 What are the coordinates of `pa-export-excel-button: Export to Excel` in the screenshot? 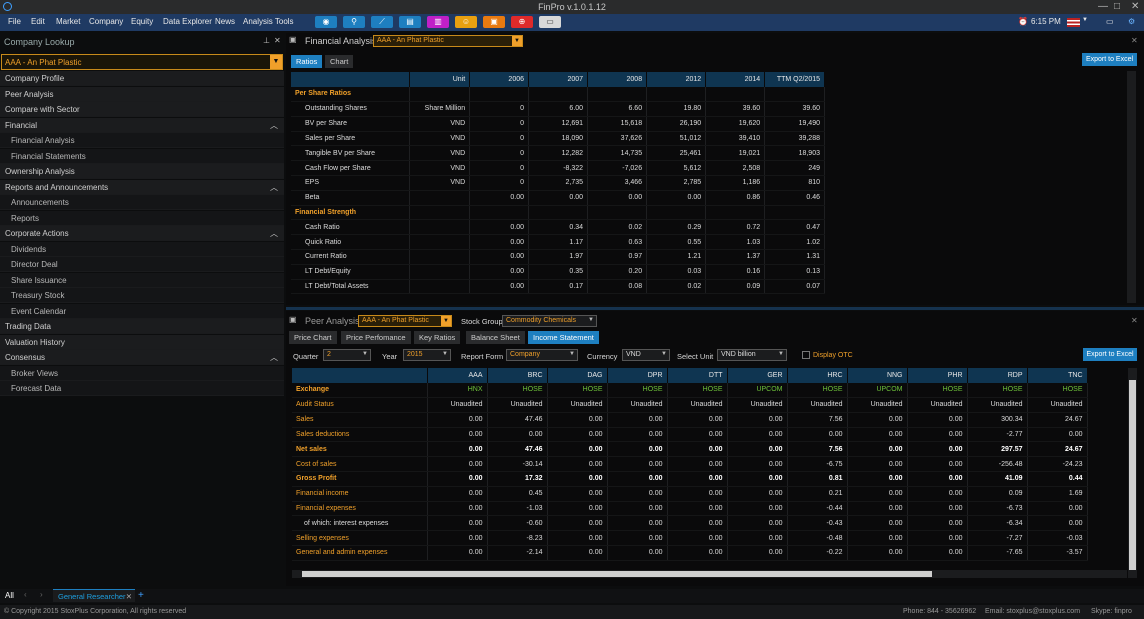 It's located at (1110, 354).